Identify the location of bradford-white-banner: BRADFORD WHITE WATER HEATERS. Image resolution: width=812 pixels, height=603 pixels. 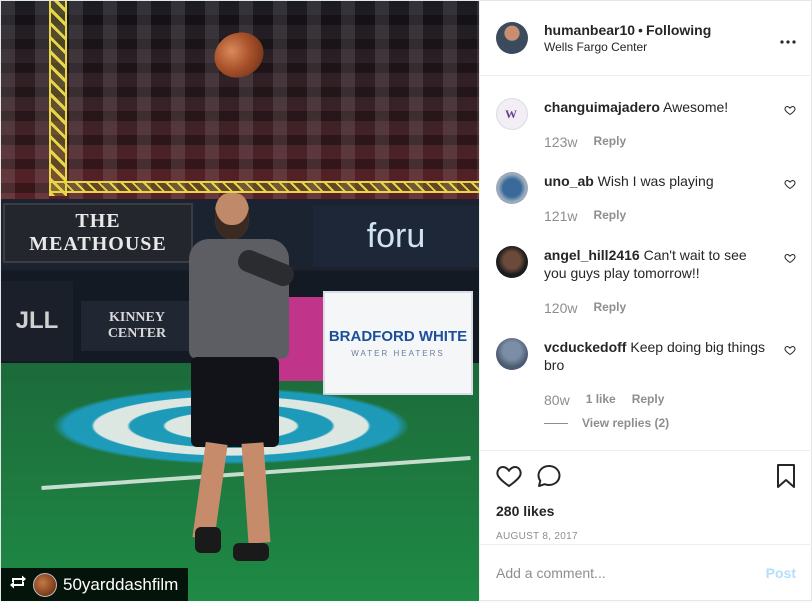
(398, 343).